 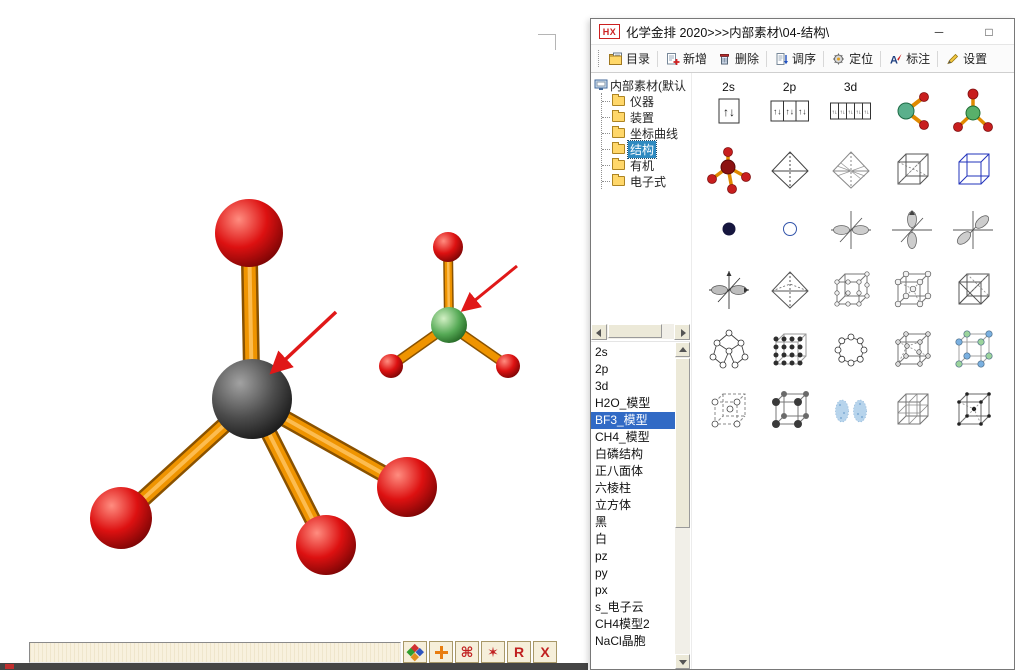 I want to click on bottom-tool-x-button: X, so click(x=545, y=652).